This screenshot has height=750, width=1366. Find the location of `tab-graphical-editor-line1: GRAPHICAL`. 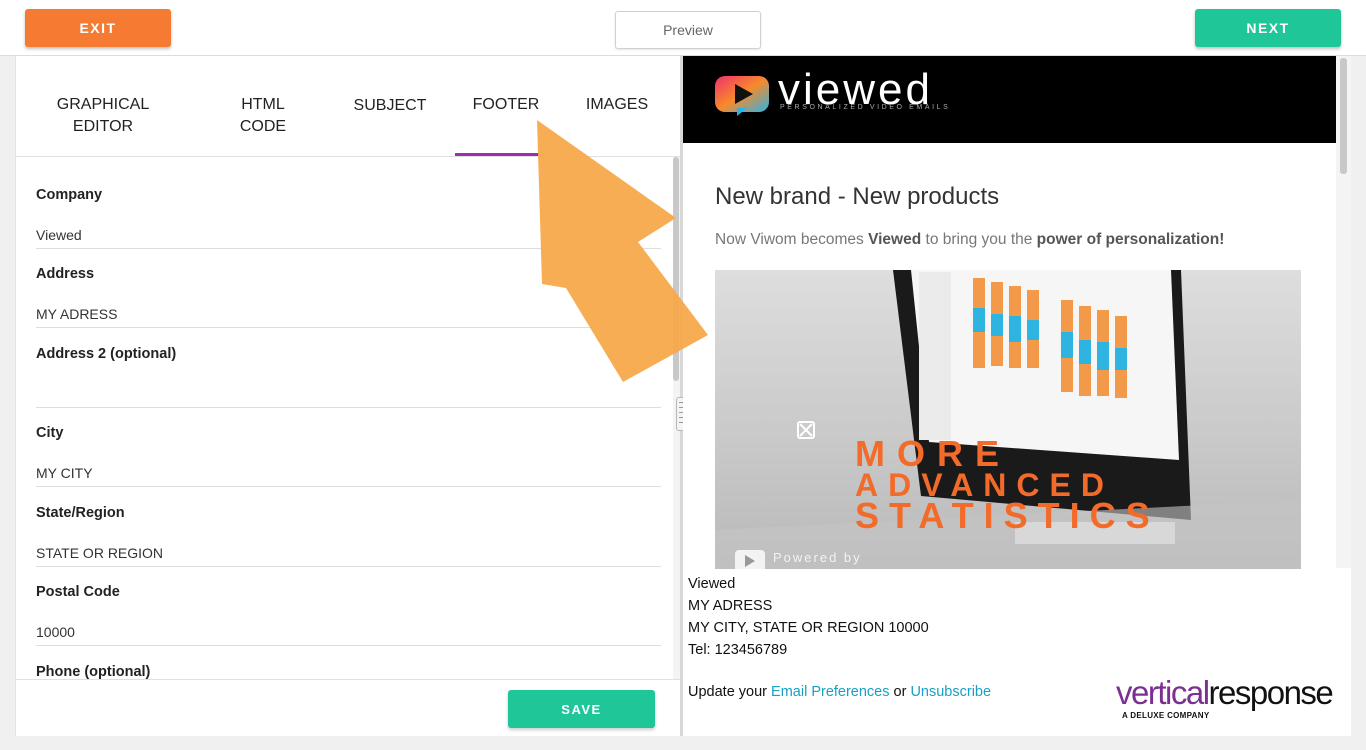

tab-graphical-editor-line1: GRAPHICAL is located at coordinates (103, 104).